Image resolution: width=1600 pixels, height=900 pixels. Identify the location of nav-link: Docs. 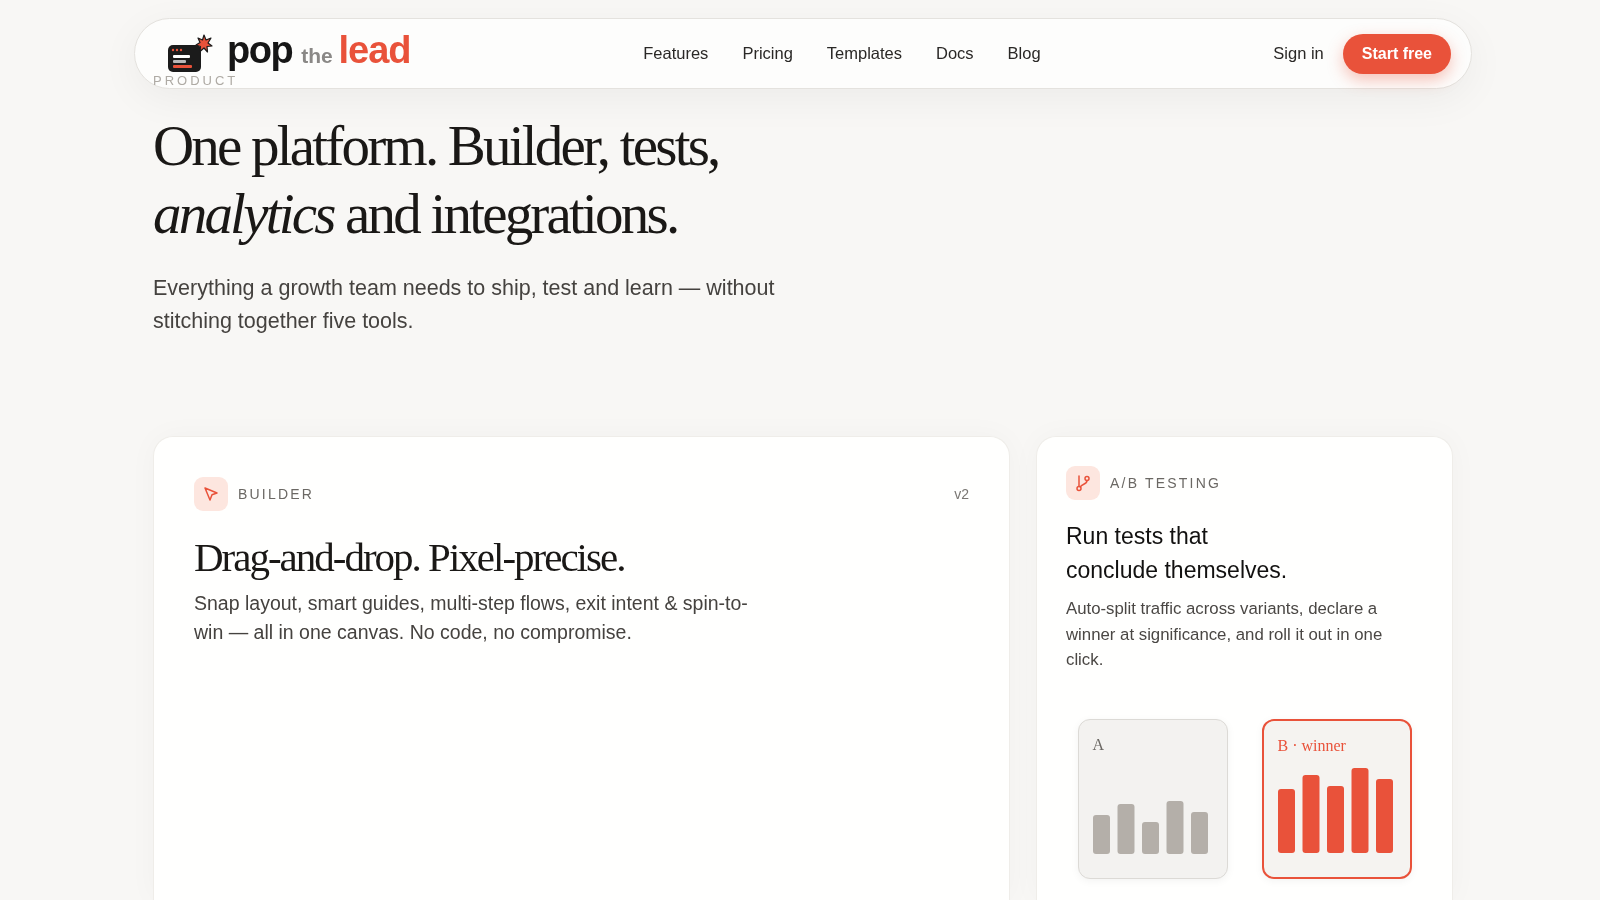
(955, 53).